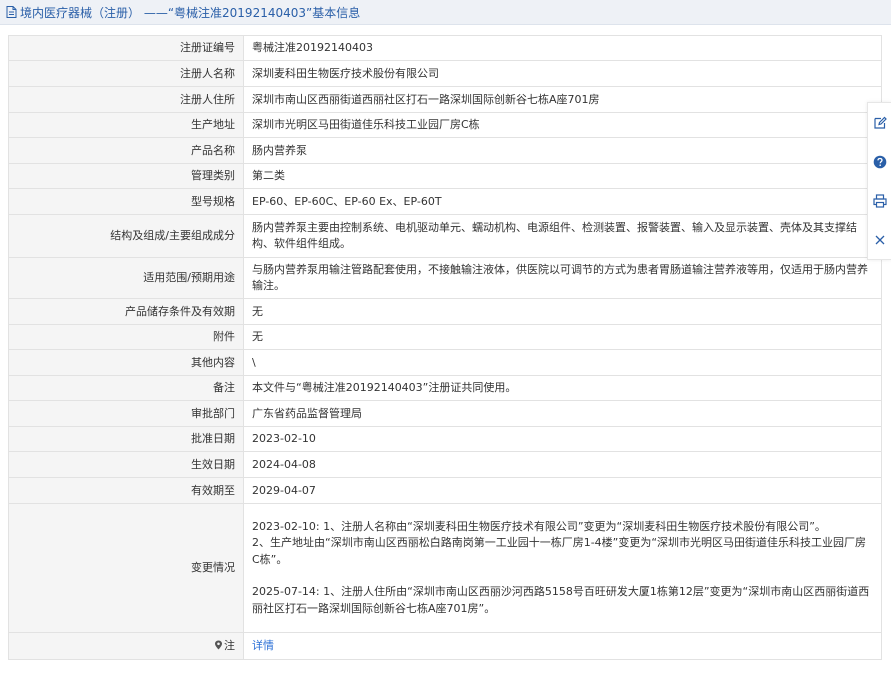 Image resolution: width=891 pixels, height=673 pixels. Describe the element at coordinates (562, 125) in the screenshot. I see `row-value: 深圳市光明区马田街道佳乐科技工业园厂房C栋` at that location.